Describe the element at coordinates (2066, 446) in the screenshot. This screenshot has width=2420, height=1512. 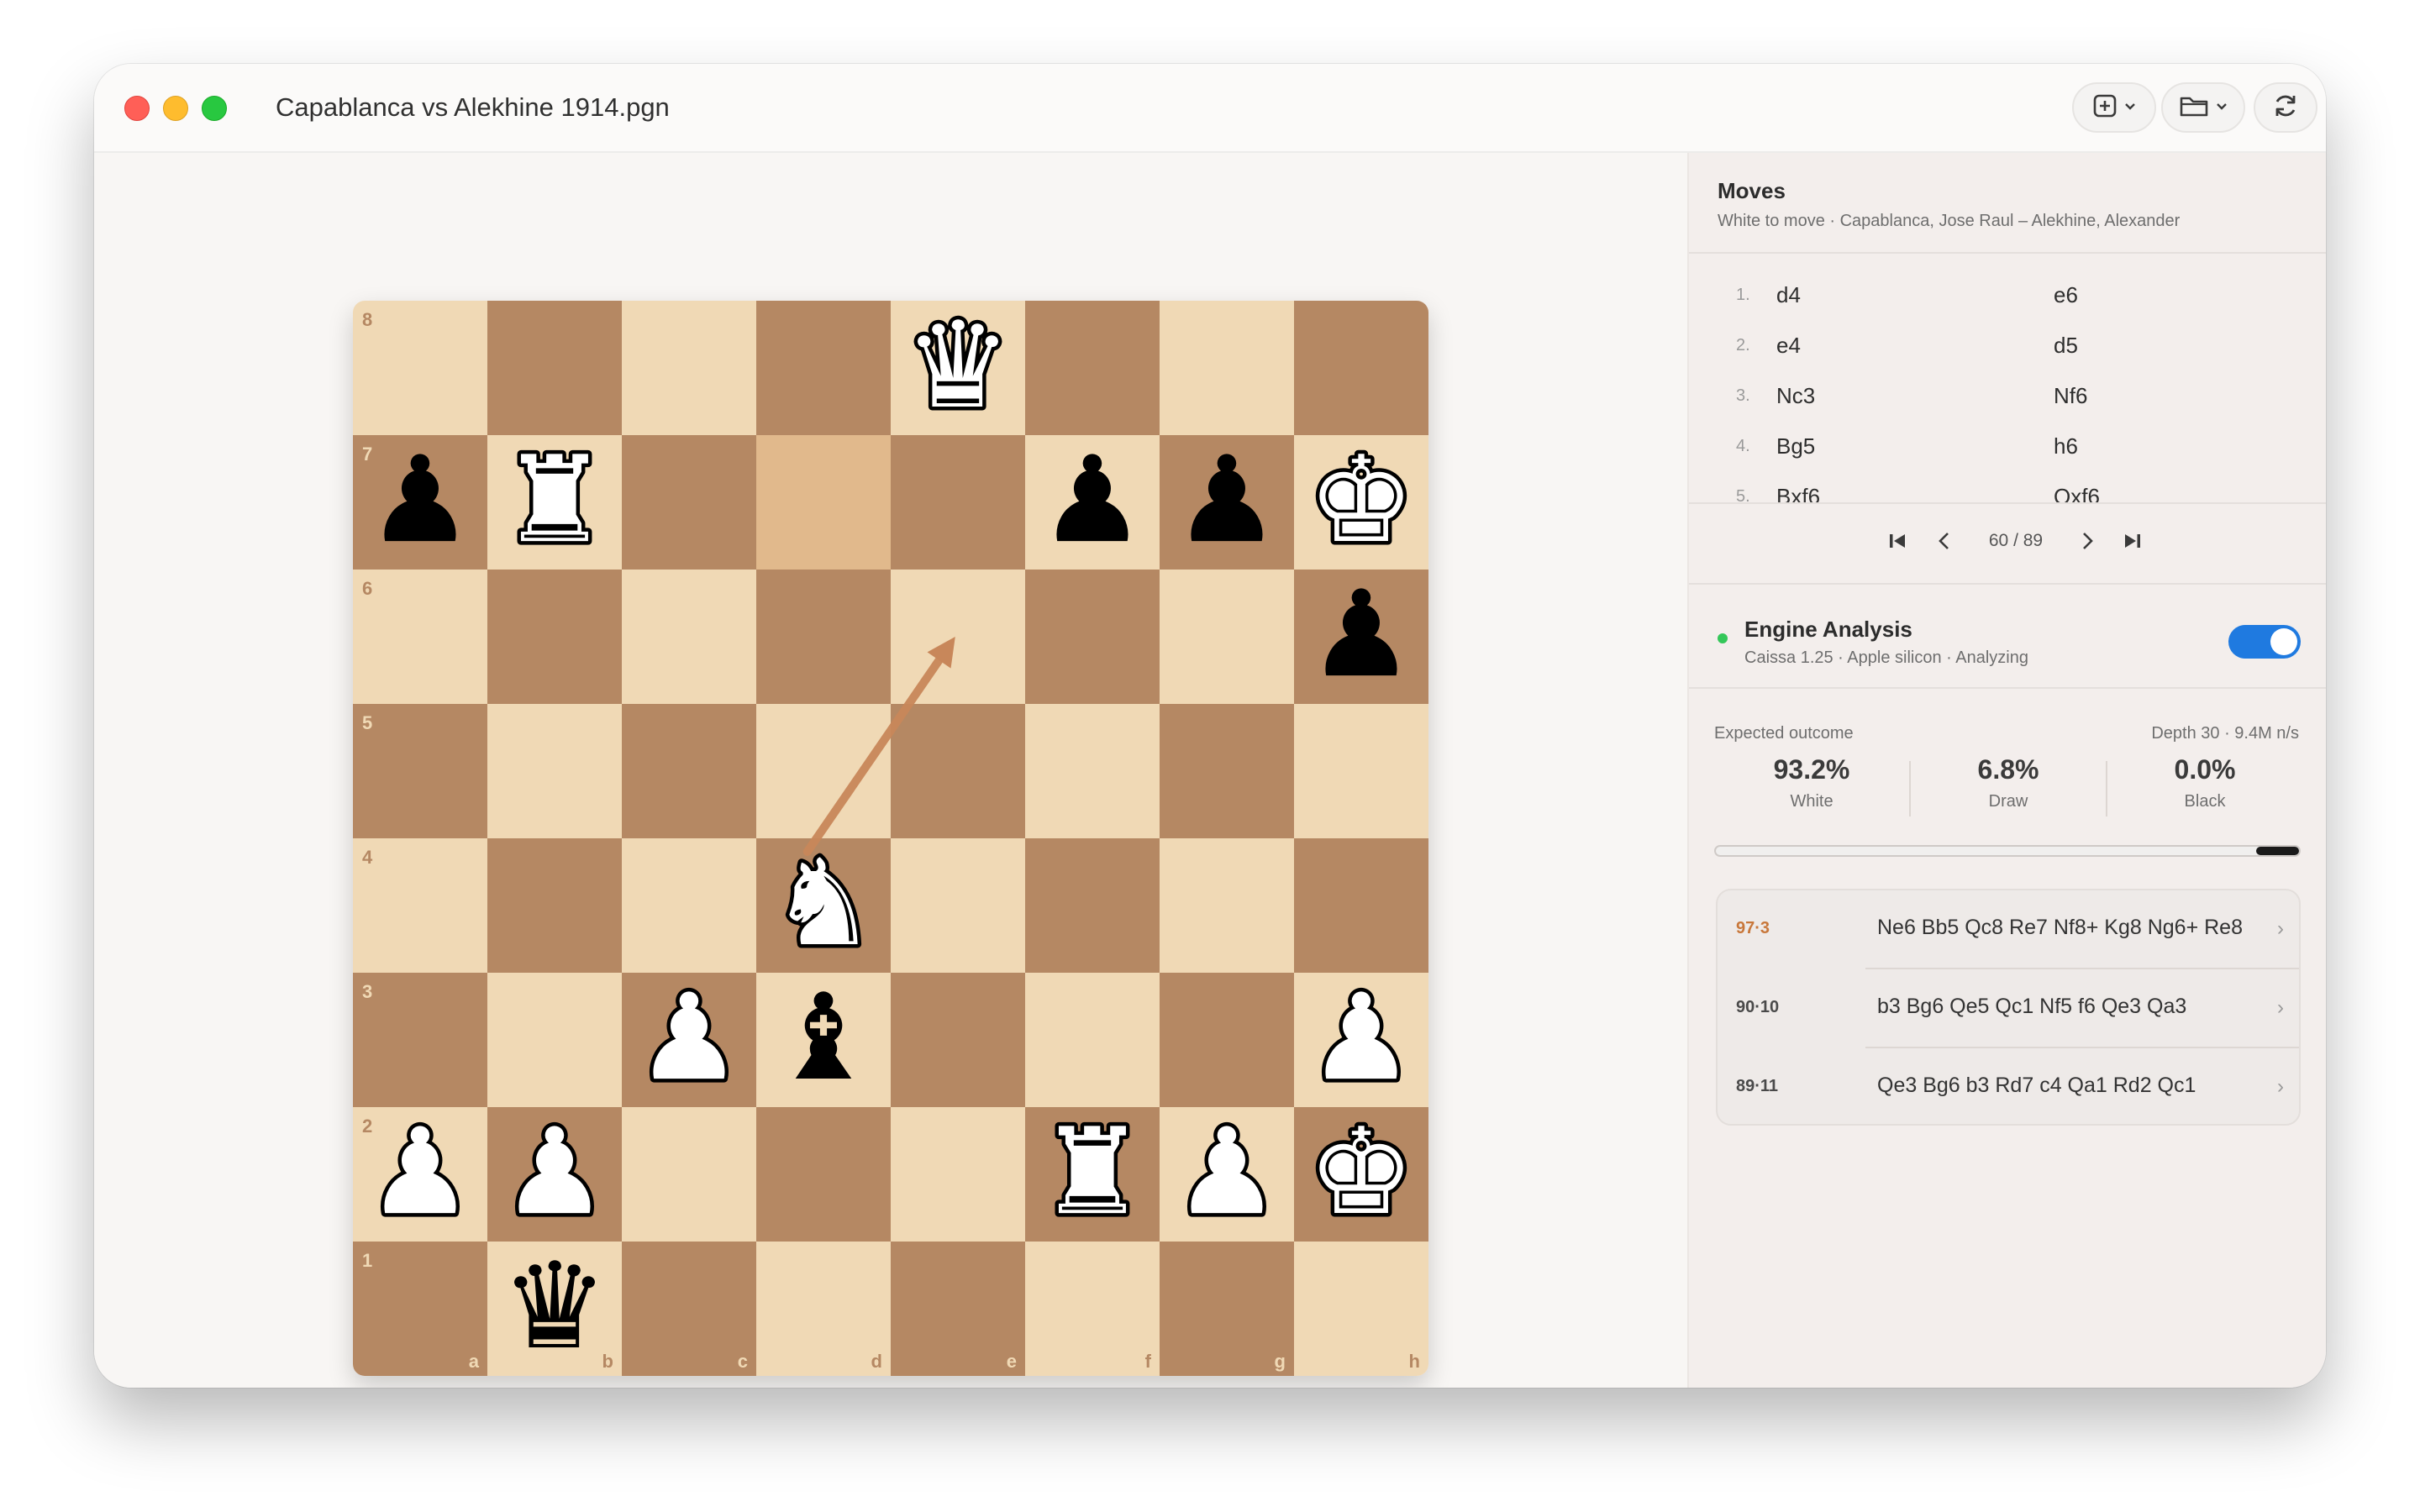
I see `black-move: h6` at that location.